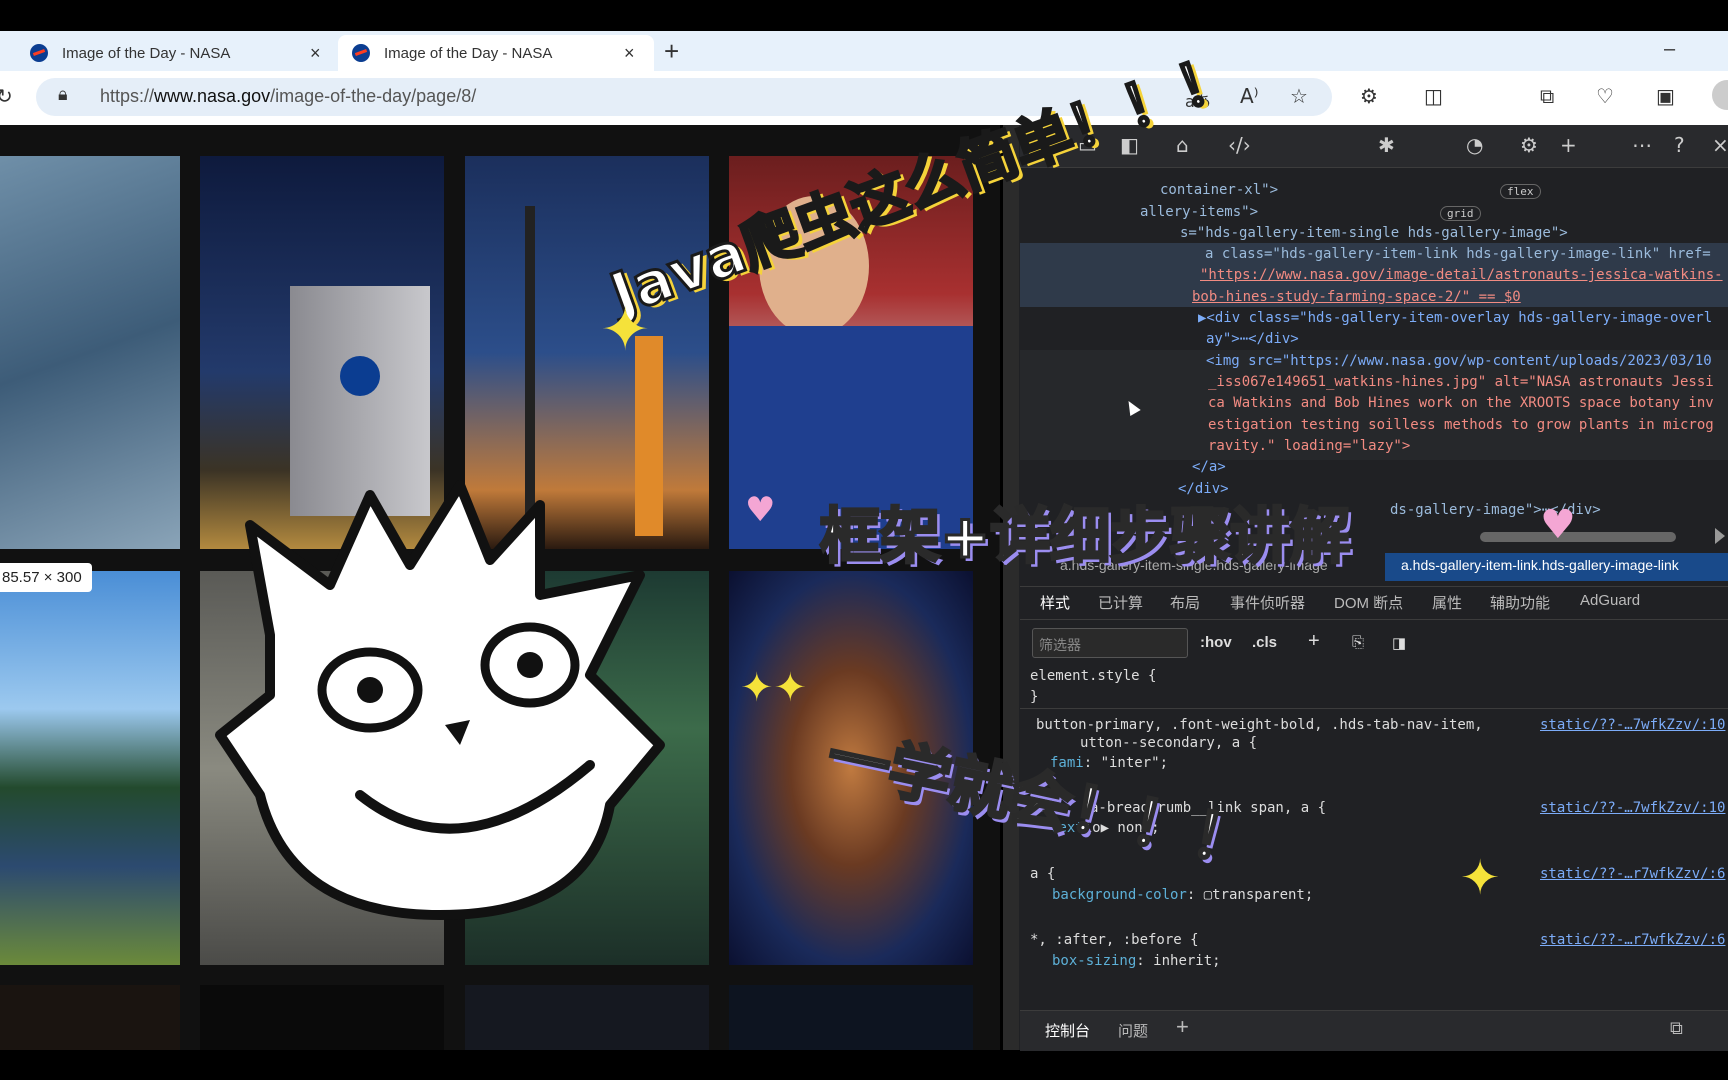  What do you see at coordinates (1679, 145) in the screenshot?
I see `help-icon: ?` at bounding box center [1679, 145].